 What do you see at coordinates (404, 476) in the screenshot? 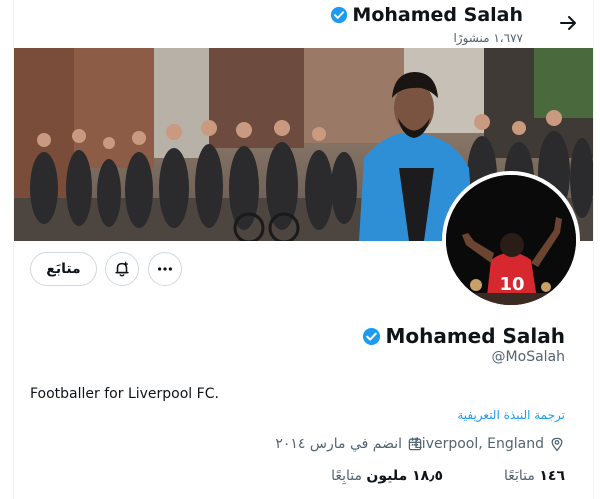
I see `followers-count: ١٨٫٥ مليون` at bounding box center [404, 476].